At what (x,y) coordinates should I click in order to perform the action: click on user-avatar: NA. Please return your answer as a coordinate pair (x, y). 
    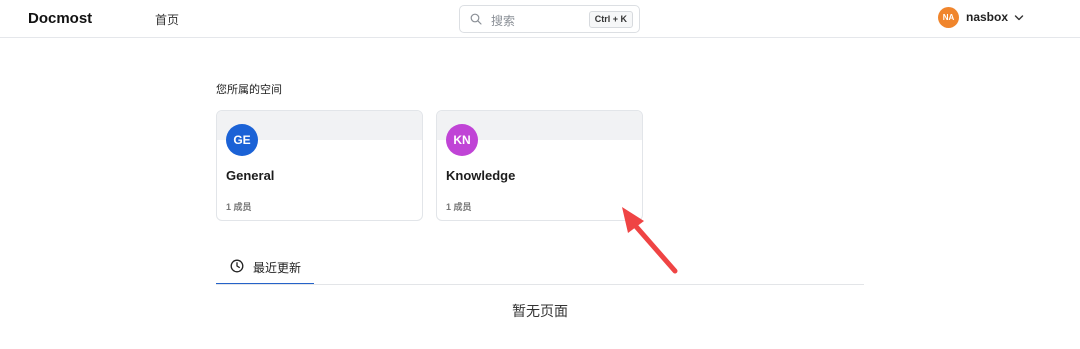
    Looking at the image, I should click on (948, 17).